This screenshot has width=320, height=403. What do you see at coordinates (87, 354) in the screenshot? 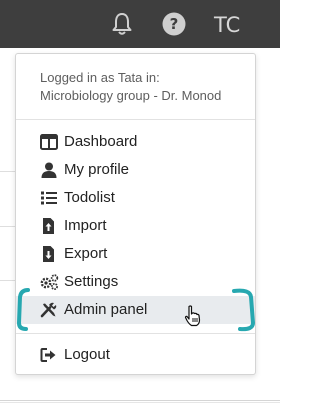
I see `menu-item-label: Logout` at bounding box center [87, 354].